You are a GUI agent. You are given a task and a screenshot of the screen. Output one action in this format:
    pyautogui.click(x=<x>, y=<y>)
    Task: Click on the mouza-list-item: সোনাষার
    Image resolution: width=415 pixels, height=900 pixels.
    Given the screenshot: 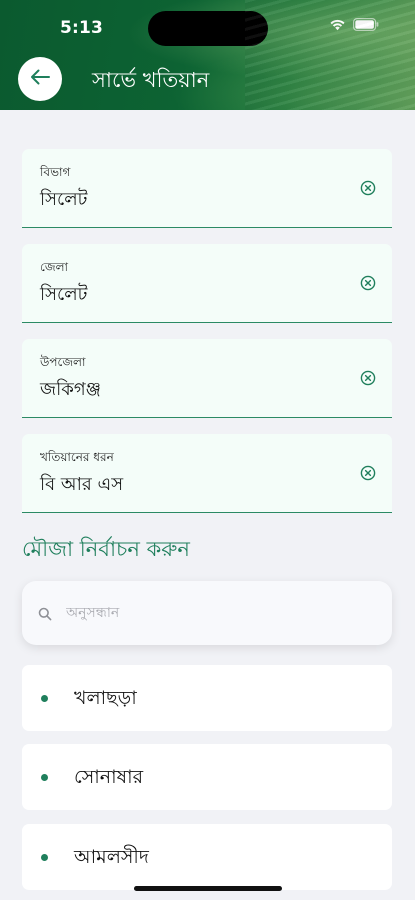 What is the action you would take?
    pyautogui.click(x=207, y=777)
    